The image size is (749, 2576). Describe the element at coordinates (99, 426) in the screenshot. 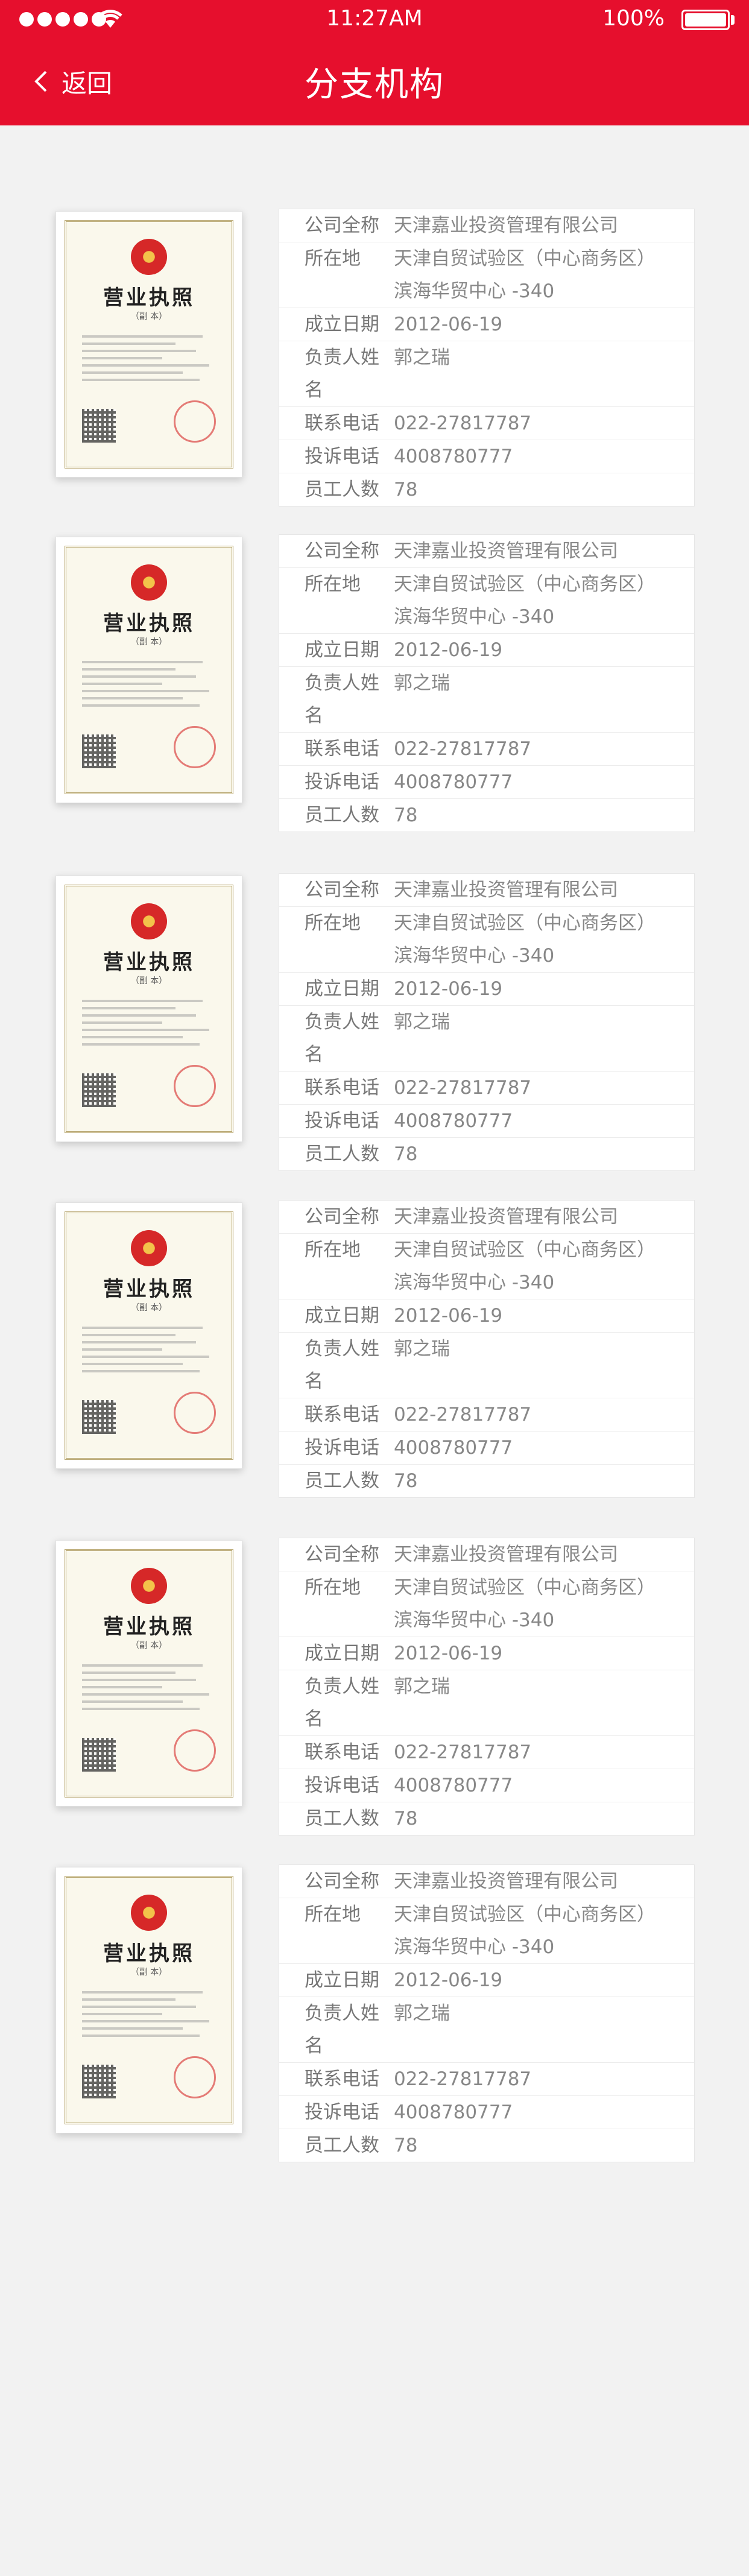

I see `qr-code-icon` at that location.